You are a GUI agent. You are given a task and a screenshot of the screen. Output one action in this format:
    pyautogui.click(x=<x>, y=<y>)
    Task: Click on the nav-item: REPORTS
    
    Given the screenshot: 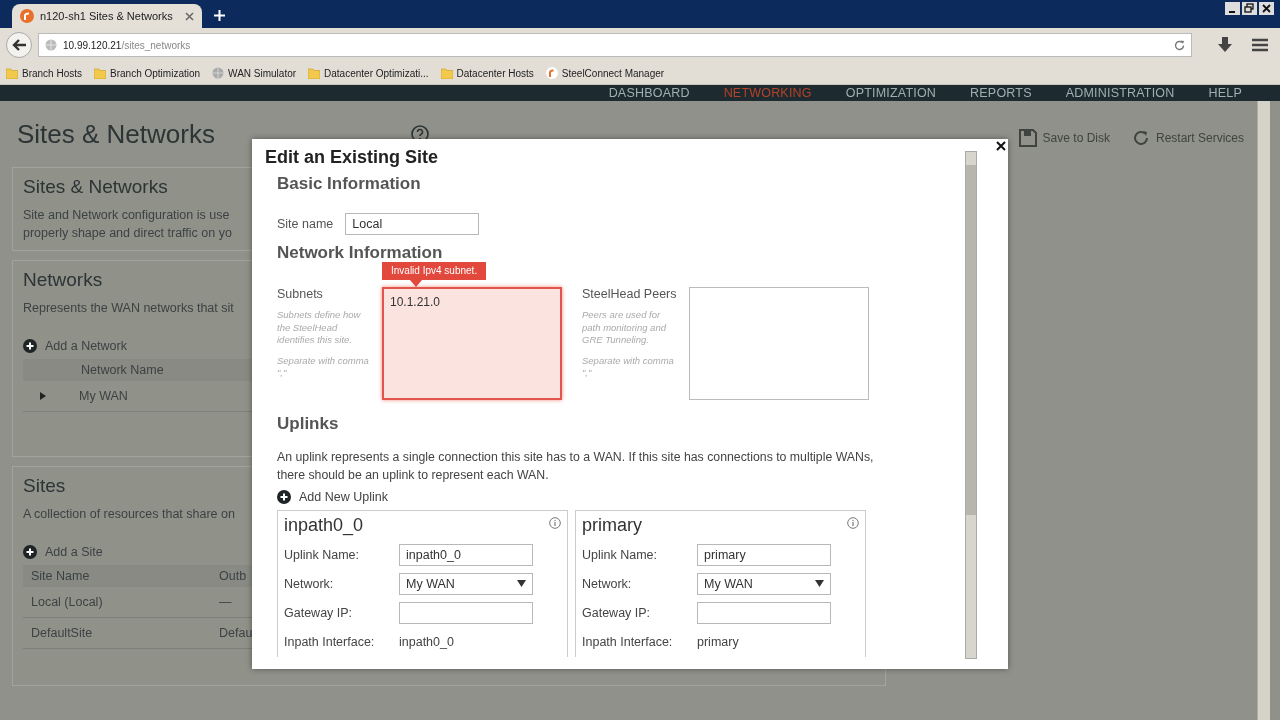 What is the action you would take?
    pyautogui.click(x=1001, y=93)
    